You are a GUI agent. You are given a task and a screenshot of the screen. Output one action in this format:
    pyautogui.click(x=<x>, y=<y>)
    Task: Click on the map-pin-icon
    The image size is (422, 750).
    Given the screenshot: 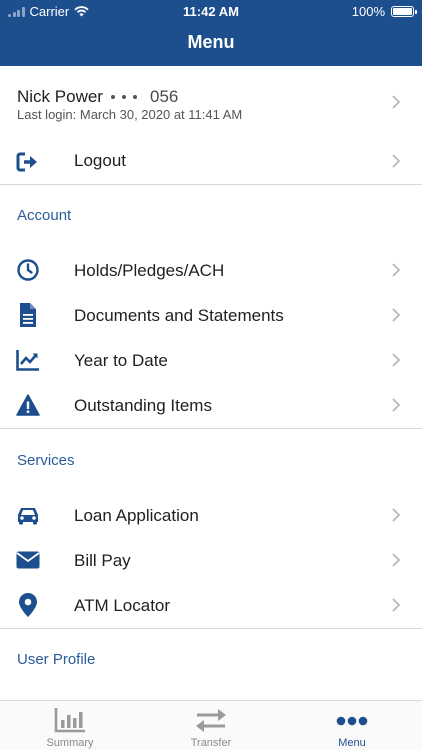 What is the action you would take?
    pyautogui.click(x=28, y=605)
    